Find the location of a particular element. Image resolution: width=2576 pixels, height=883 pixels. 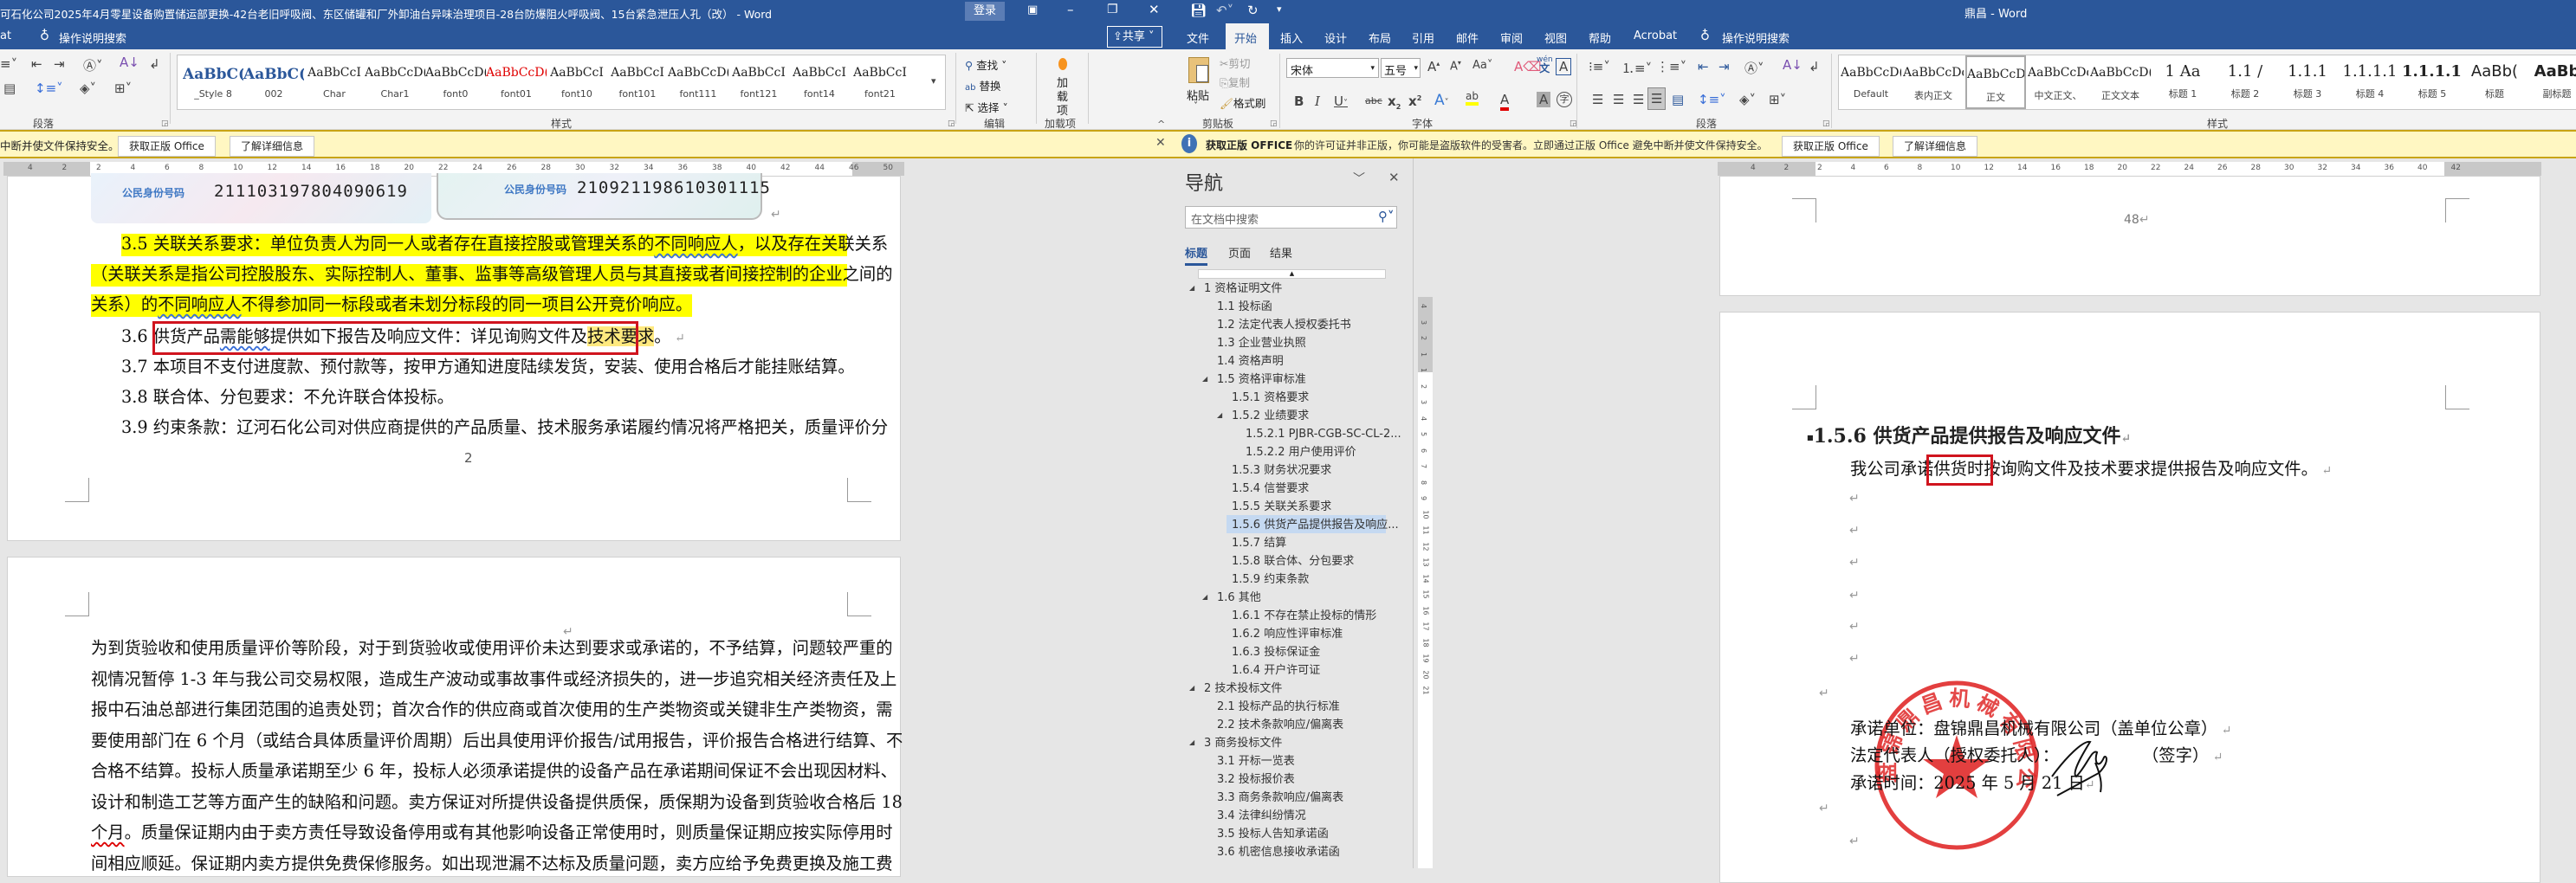

paragraph-launcher-icon: ◲ is located at coordinates (165, 123).